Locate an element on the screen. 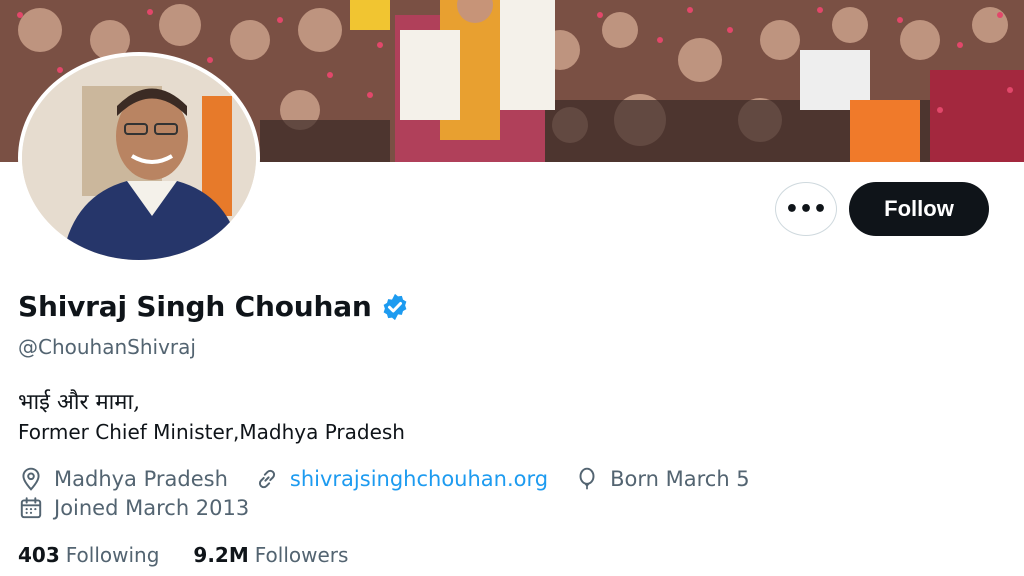 The image size is (1024, 576). display-name: Shivraj Singh Chouhan is located at coordinates (195, 306).